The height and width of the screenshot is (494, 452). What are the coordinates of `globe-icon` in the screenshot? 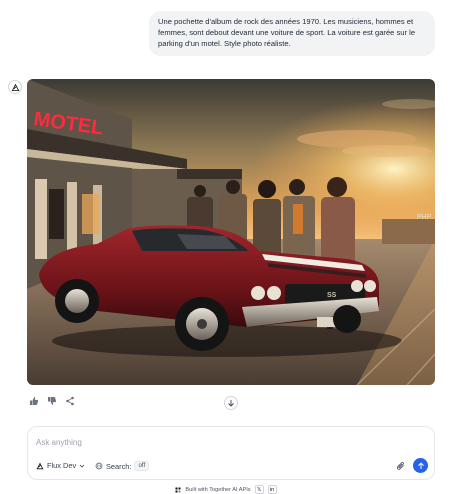 It's located at (99, 466).